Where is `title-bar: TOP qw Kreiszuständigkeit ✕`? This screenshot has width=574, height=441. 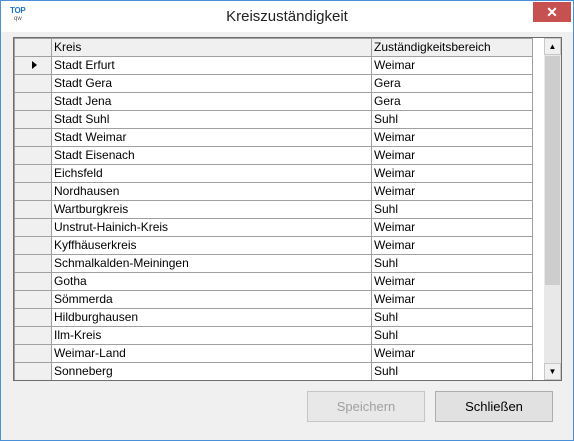
title-bar: TOP qw Kreiszuständigkeit ✕ is located at coordinates (287, 16).